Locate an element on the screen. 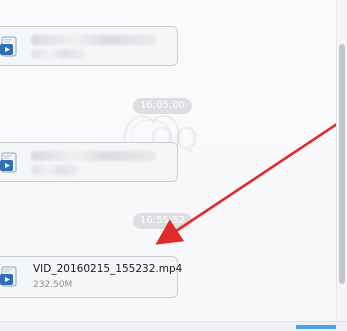 This screenshot has width=347, height=331. file-message-card: VID_20160215_155232.mp4 232.50M is located at coordinates (91, 277).